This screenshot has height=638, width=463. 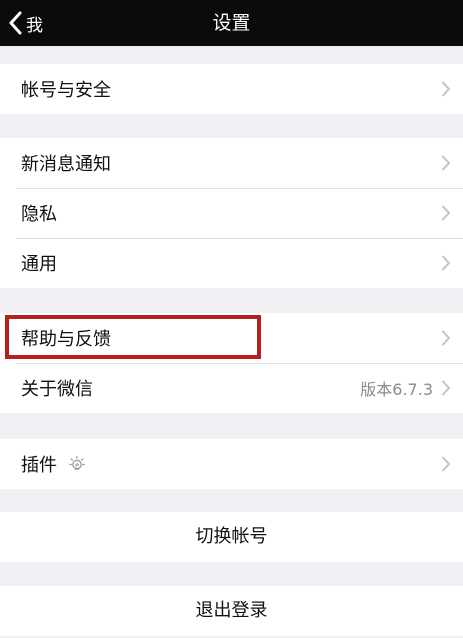 I want to click on new-message-notification-item: 新消息通知, so click(x=231, y=163).